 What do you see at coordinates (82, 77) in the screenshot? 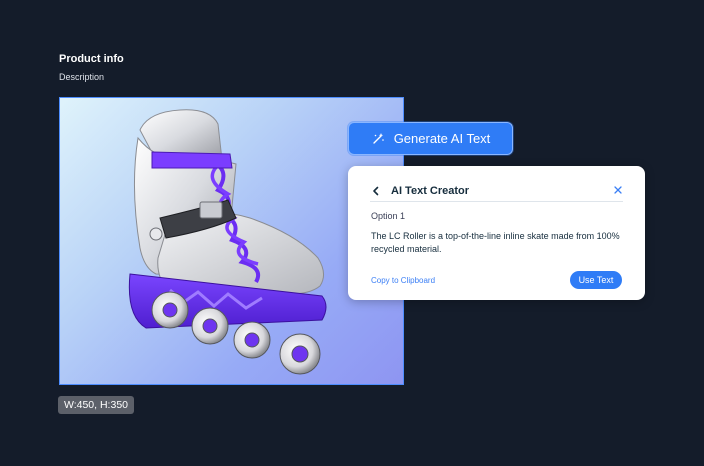
I see `section-subtitle: Description` at bounding box center [82, 77].